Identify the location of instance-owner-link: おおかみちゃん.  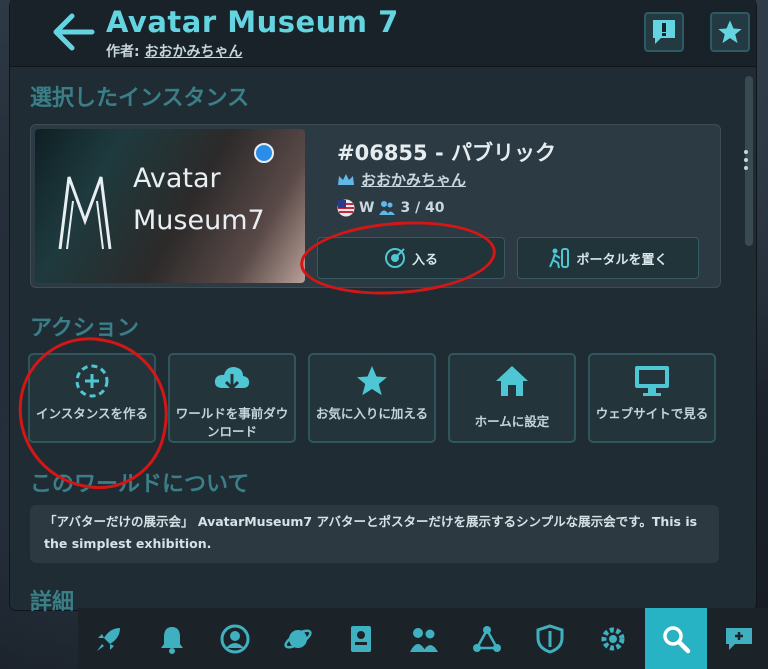
(413, 179).